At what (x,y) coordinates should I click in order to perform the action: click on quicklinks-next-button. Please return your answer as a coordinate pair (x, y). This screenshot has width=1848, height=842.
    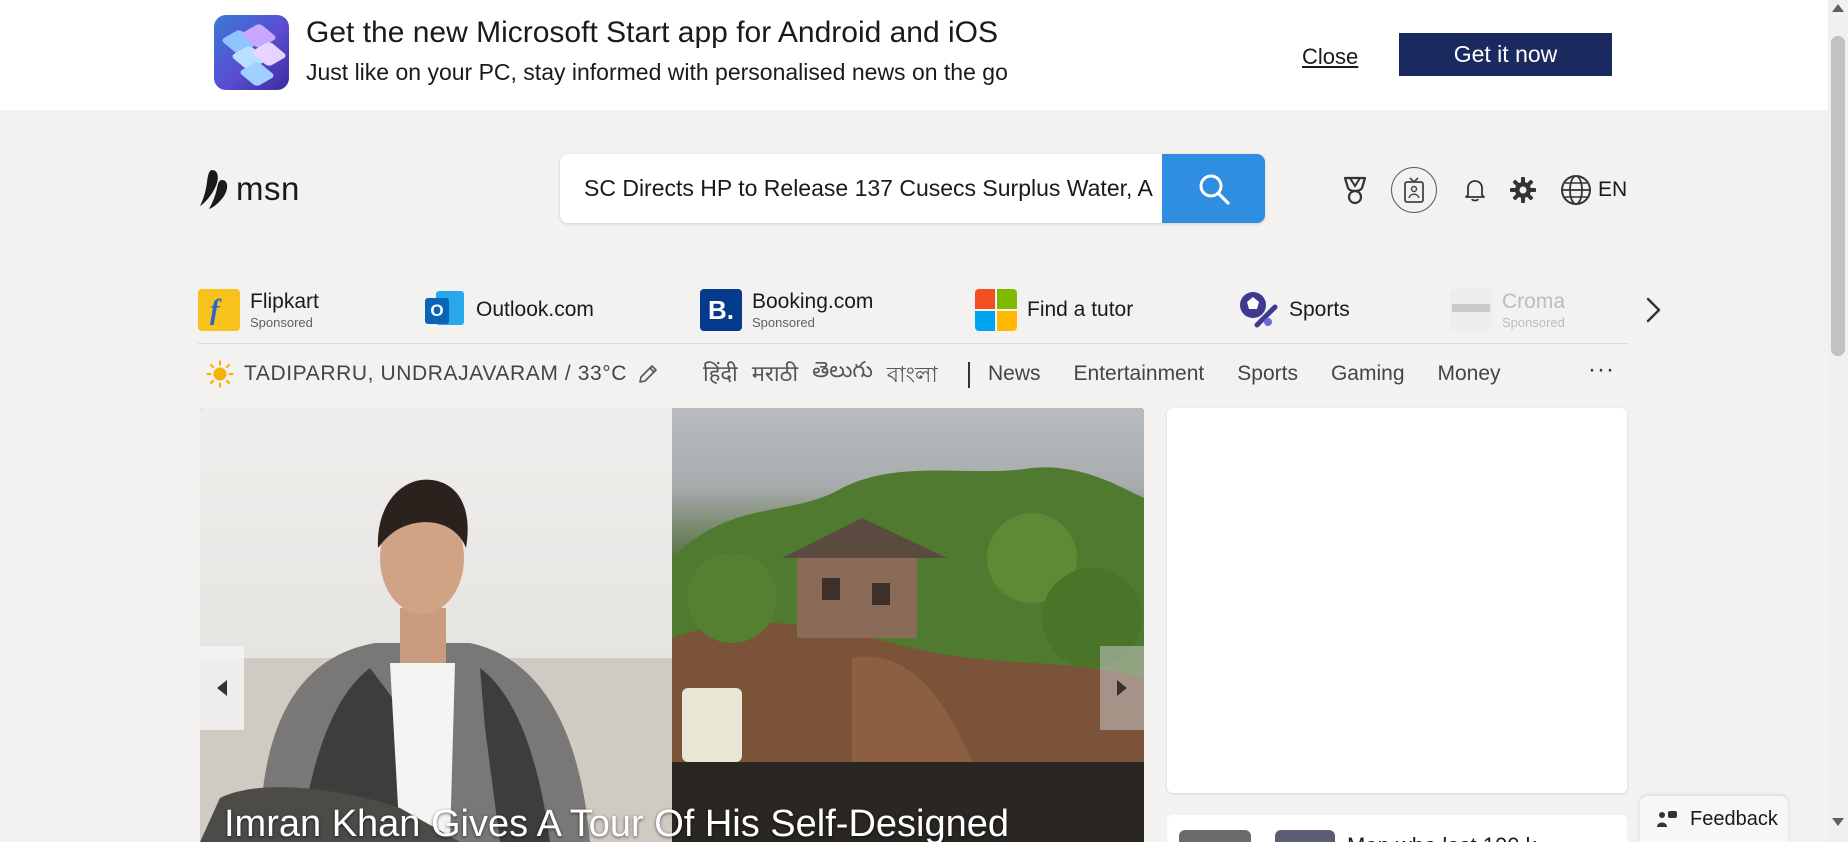
    Looking at the image, I should click on (1653, 310).